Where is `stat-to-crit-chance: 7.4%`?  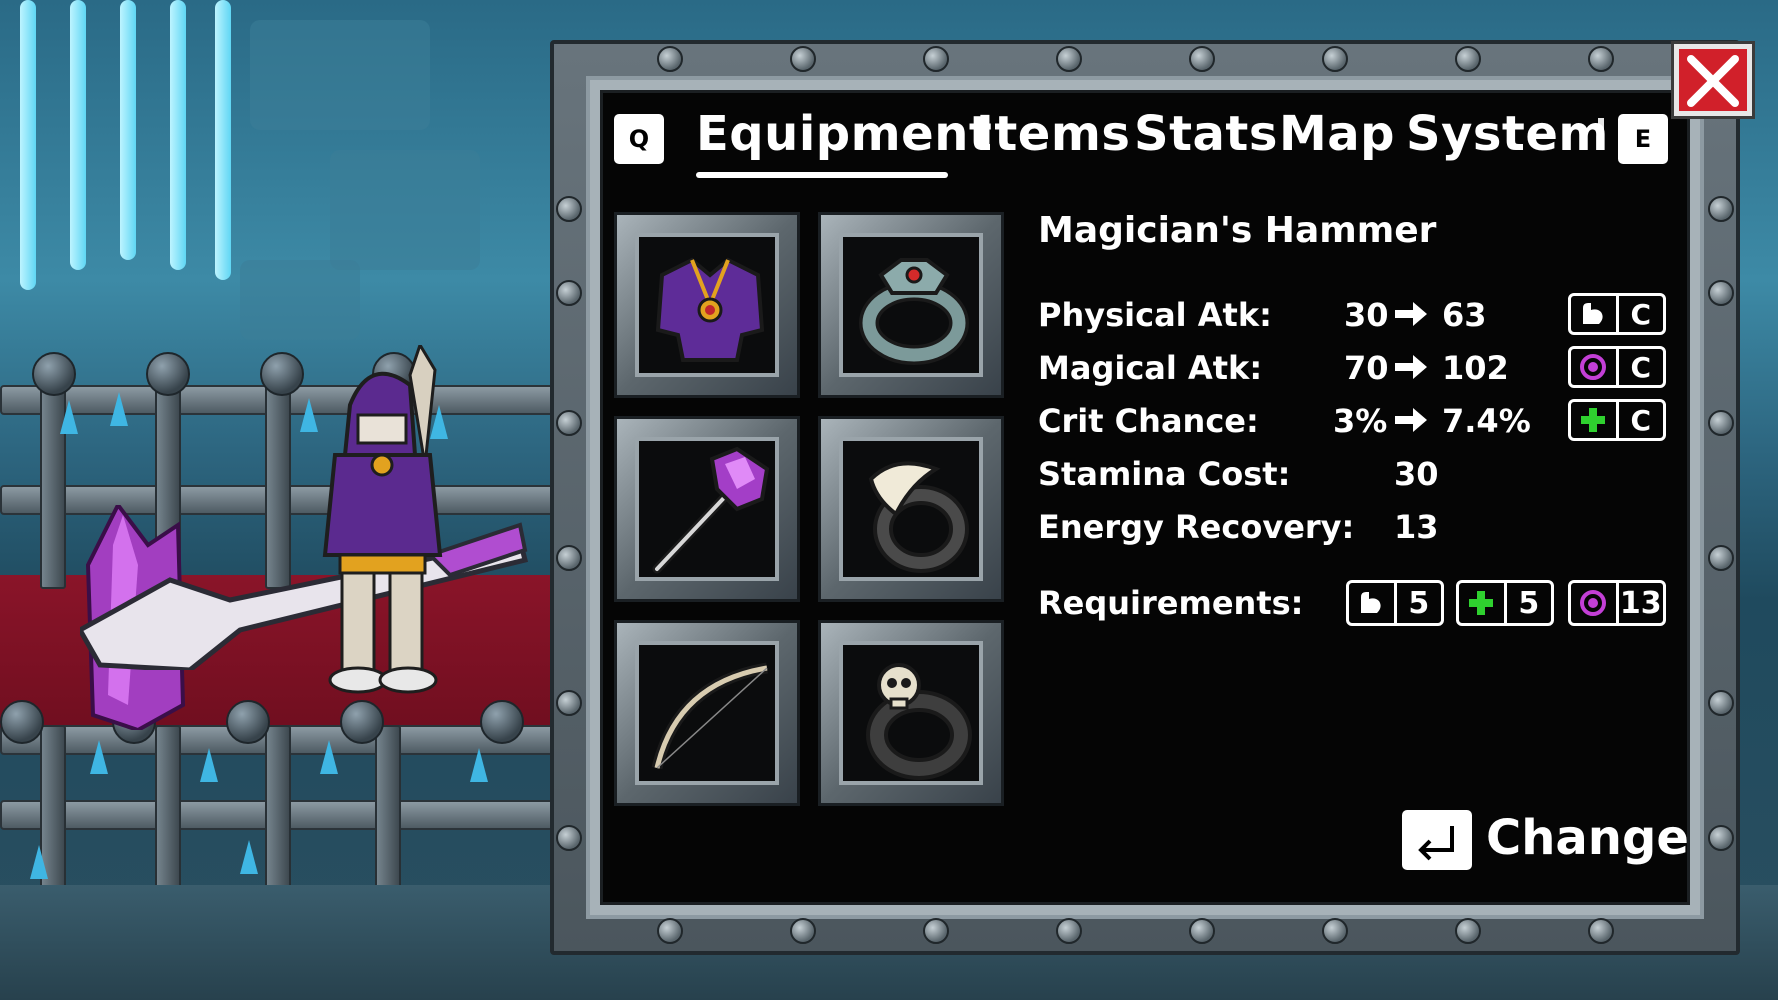 stat-to-crit-chance: 7.4% is located at coordinates (1486, 421).